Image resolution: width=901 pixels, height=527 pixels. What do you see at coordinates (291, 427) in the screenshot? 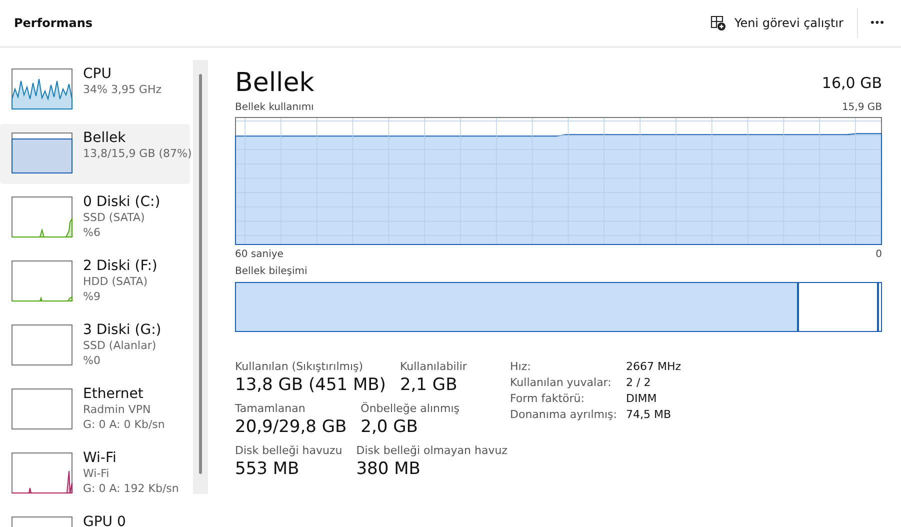
I see `stat-value: 20,9/29,8 GB` at bounding box center [291, 427].